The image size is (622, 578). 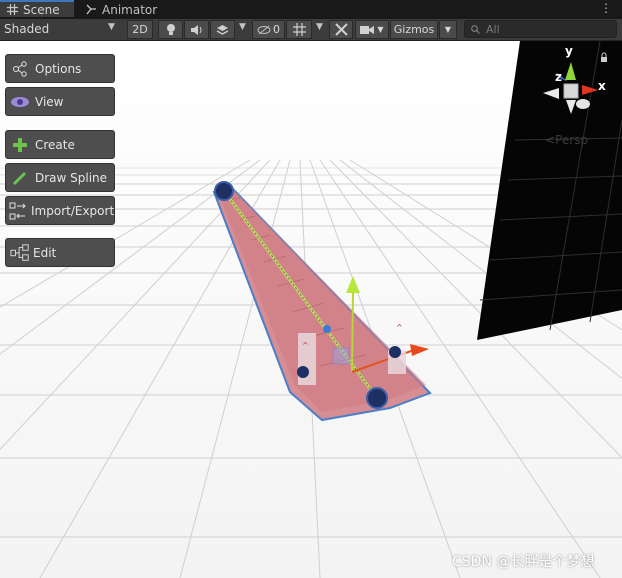 I want to click on toggle-2d-label: 2D, so click(x=140, y=29).